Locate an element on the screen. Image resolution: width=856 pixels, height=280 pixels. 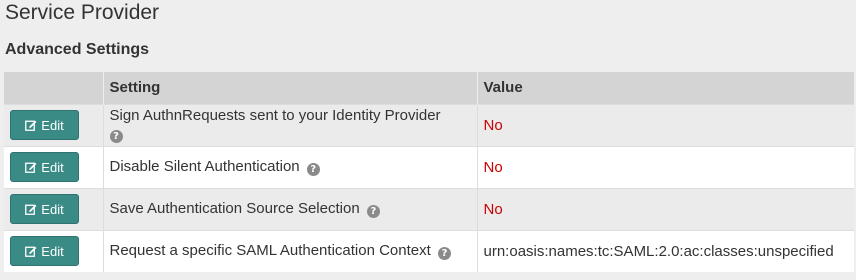
header-setting: Setting is located at coordinates (290, 88).